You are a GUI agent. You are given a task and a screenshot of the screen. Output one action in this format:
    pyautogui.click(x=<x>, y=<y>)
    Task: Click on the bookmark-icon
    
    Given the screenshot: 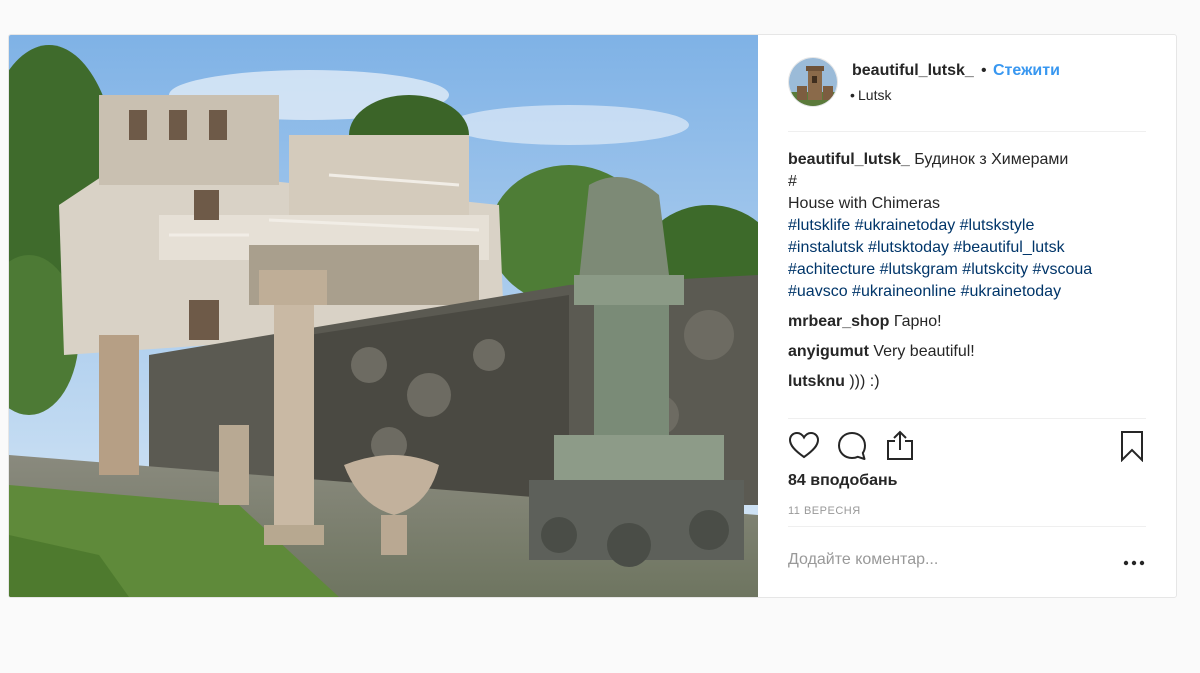 What is the action you would take?
    pyautogui.click(x=1132, y=447)
    